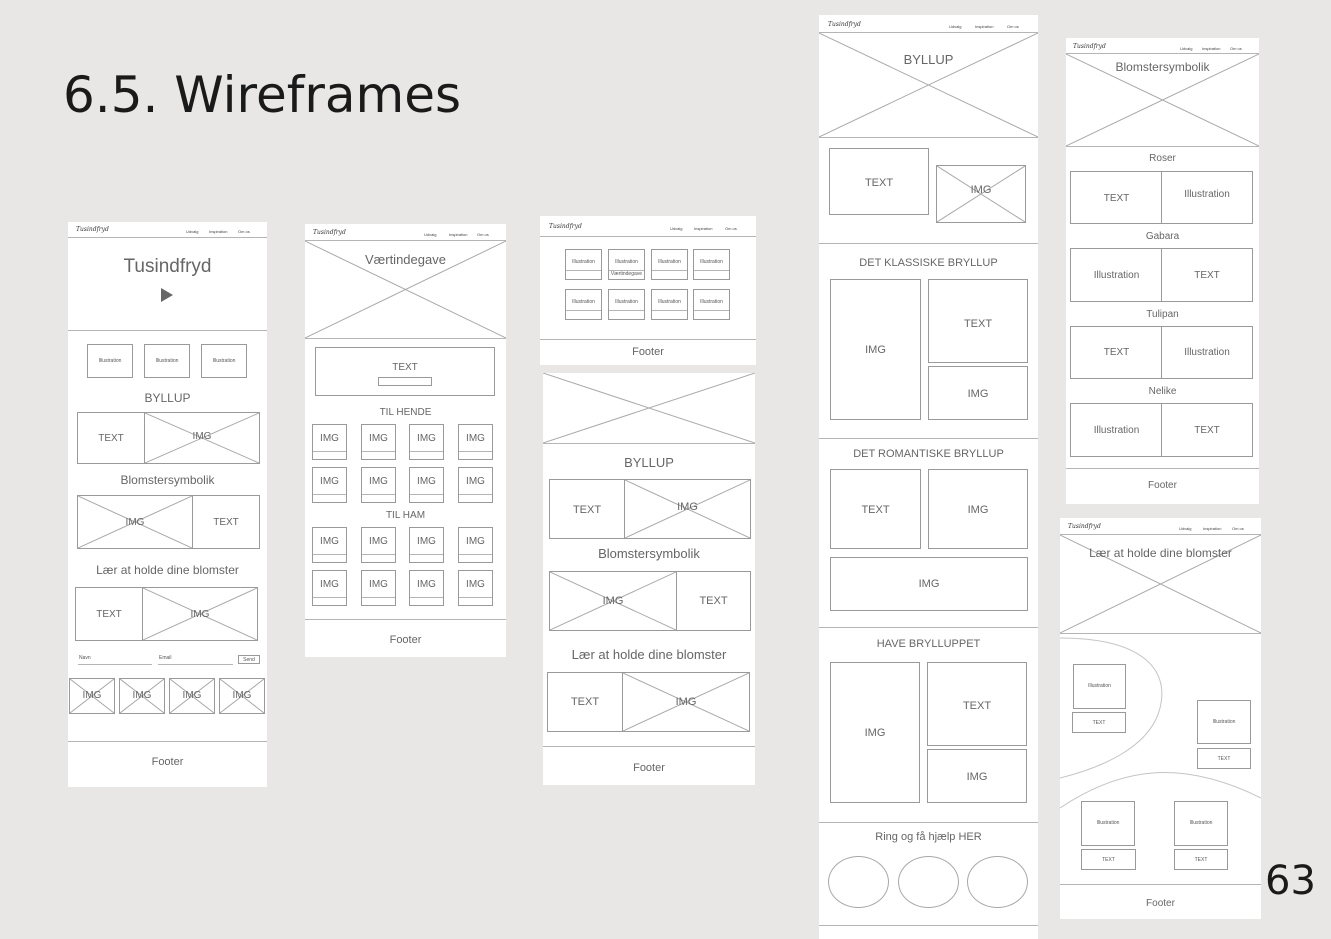  What do you see at coordinates (262, 95) in the screenshot?
I see `page-title: 6.5. Wireframes` at bounding box center [262, 95].